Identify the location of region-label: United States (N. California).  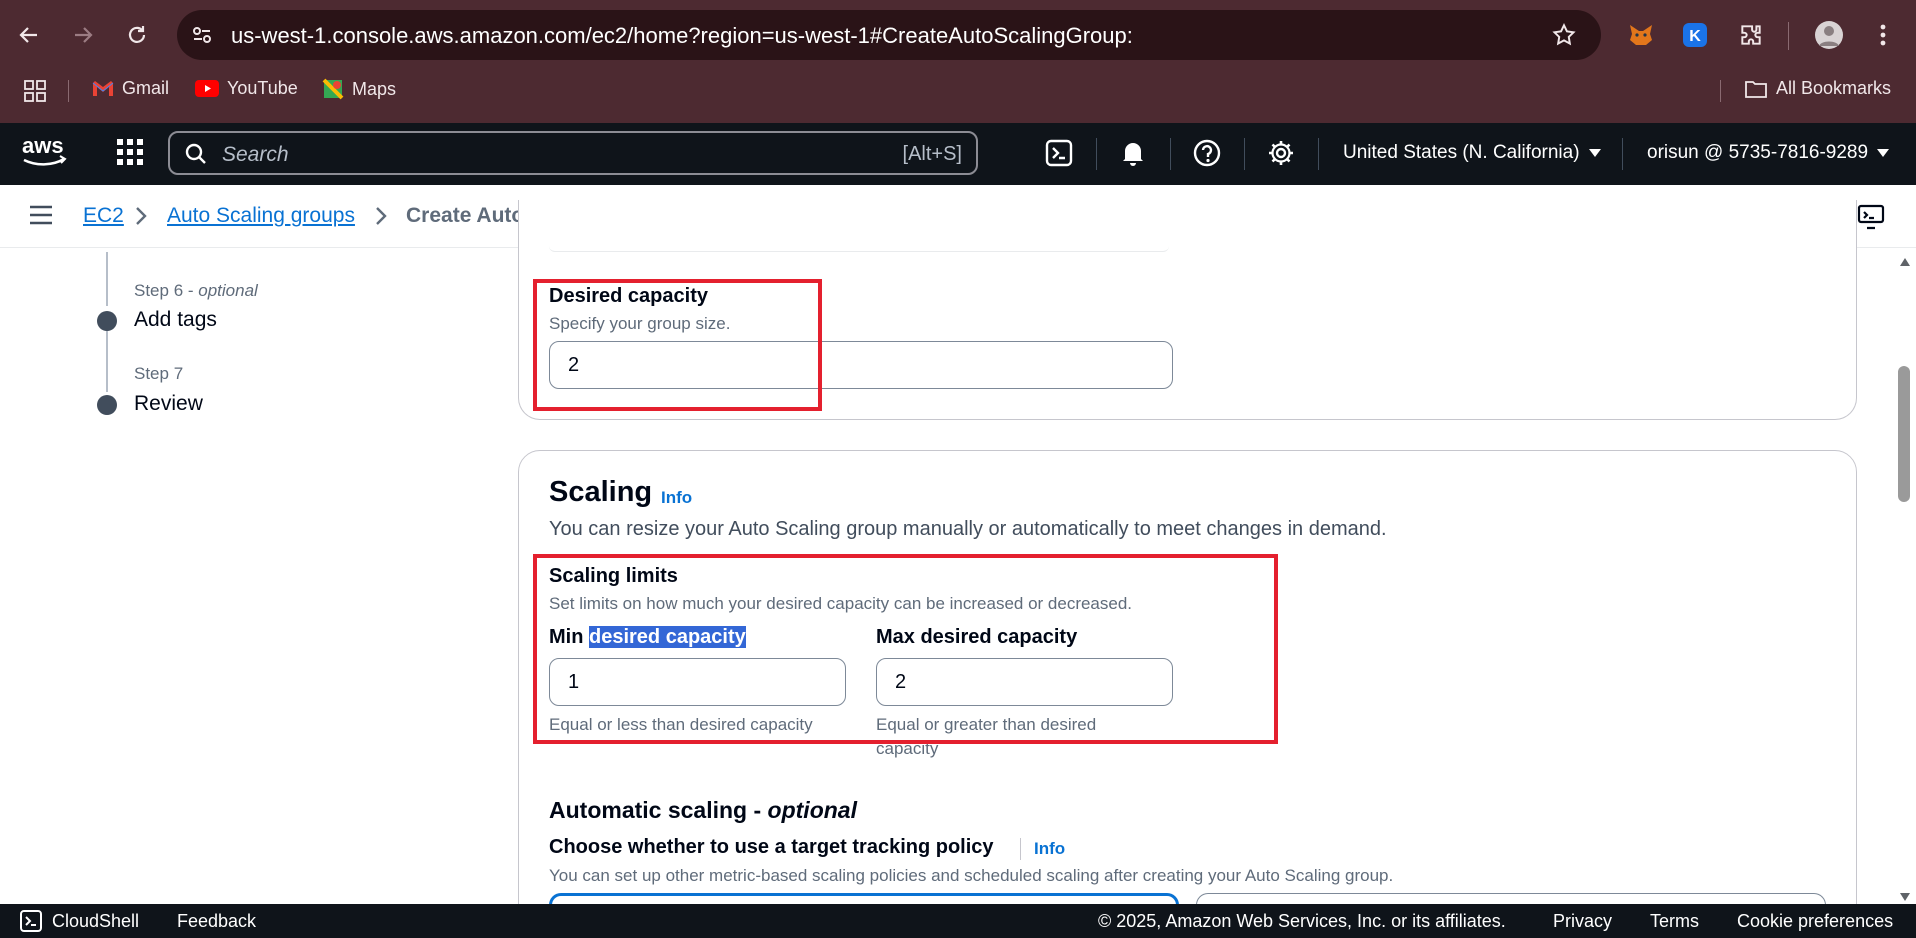
(1461, 152).